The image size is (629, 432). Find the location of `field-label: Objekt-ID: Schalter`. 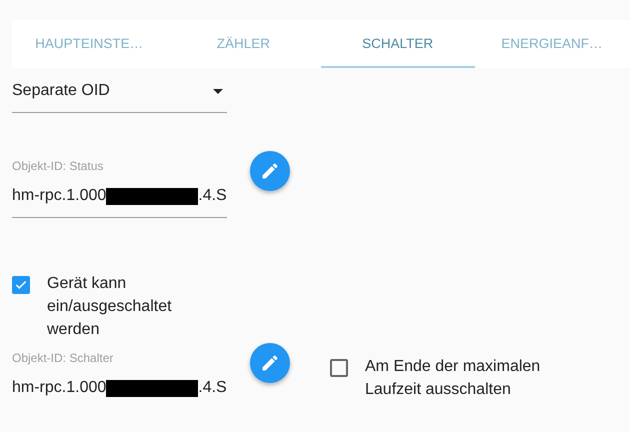

field-label: Objekt-ID: Schalter is located at coordinates (63, 358).